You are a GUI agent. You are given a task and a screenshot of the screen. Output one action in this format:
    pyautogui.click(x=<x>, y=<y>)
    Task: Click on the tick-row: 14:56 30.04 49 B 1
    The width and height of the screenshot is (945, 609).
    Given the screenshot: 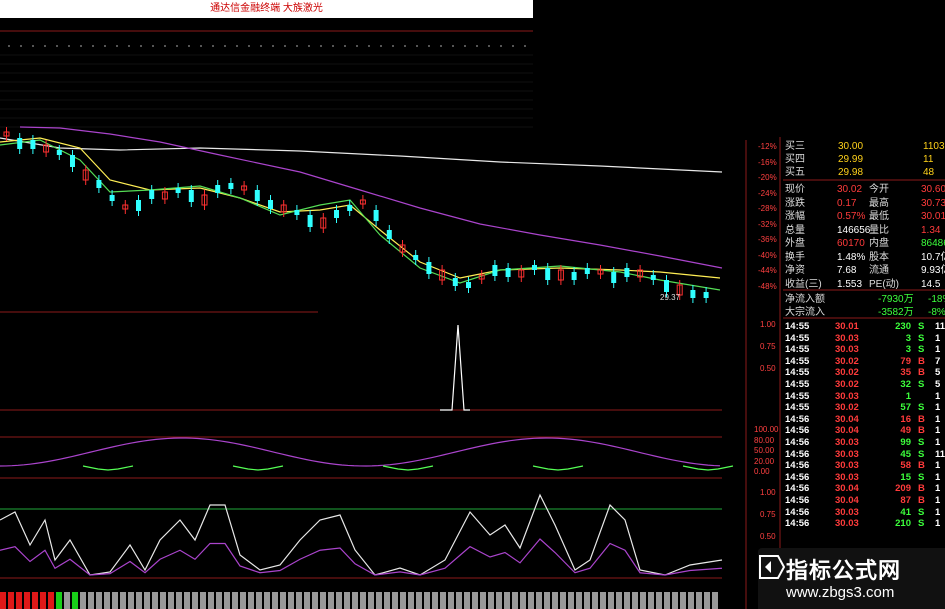 What is the action you would take?
    pyautogui.click(x=864, y=430)
    